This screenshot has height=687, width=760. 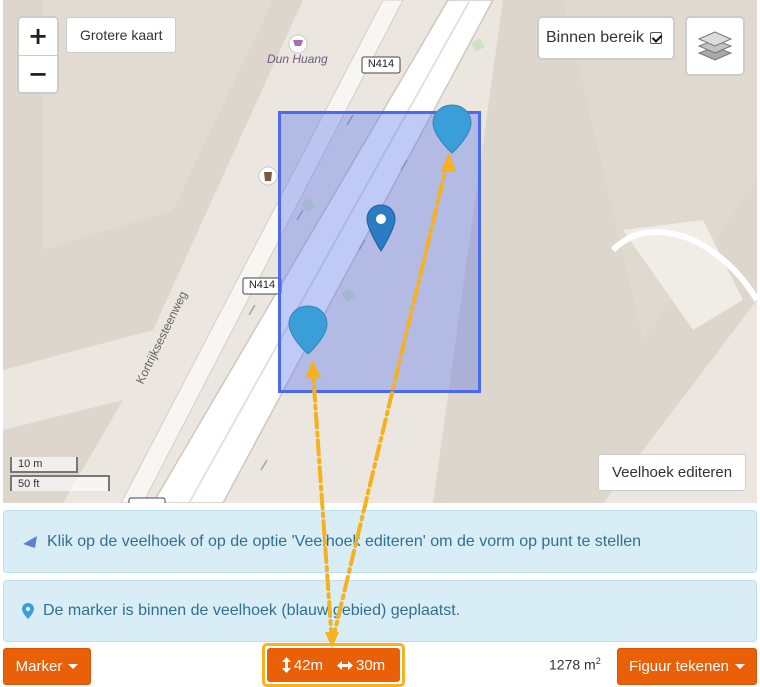 I want to click on zoom-in-button: +, so click(x=38, y=36).